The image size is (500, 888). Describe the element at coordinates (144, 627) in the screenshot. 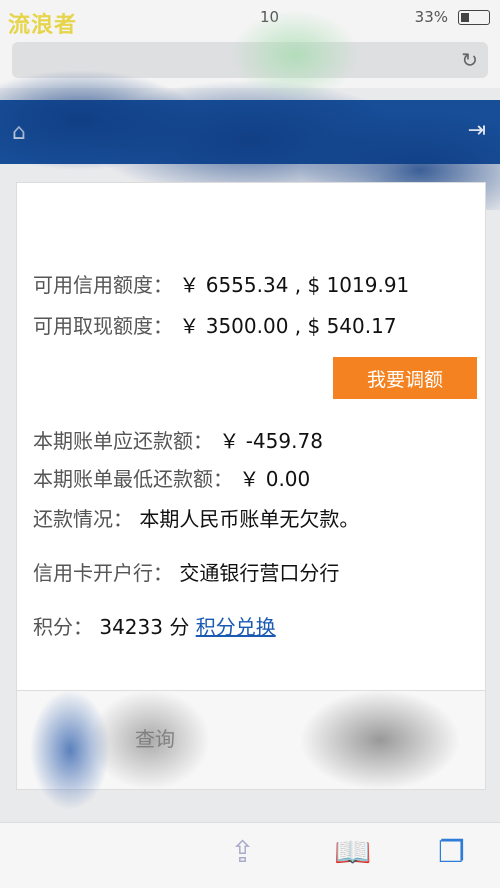

I see `points-value: 34233 分` at that location.